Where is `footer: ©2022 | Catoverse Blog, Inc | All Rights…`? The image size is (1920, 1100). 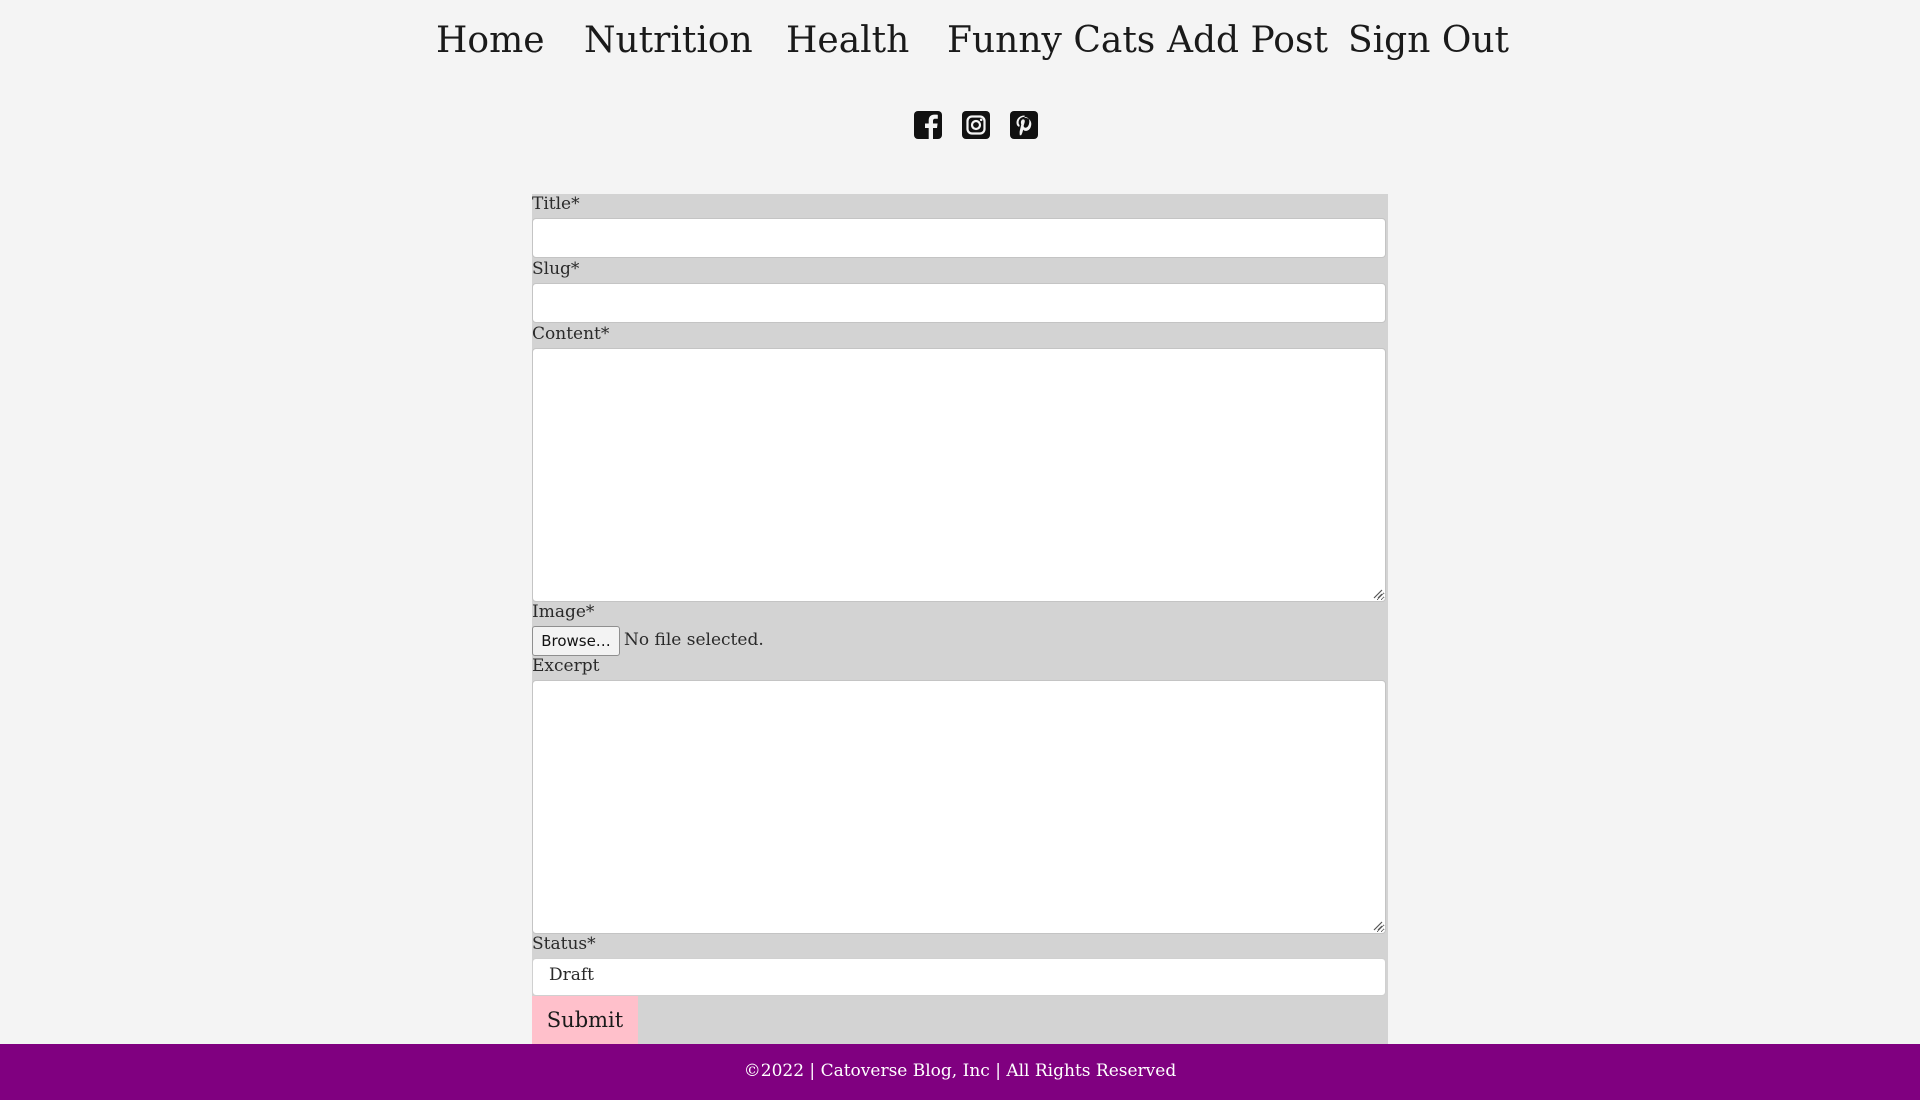
footer: ©2022 | Catoverse Blog, Inc | All Rights… is located at coordinates (960, 1072).